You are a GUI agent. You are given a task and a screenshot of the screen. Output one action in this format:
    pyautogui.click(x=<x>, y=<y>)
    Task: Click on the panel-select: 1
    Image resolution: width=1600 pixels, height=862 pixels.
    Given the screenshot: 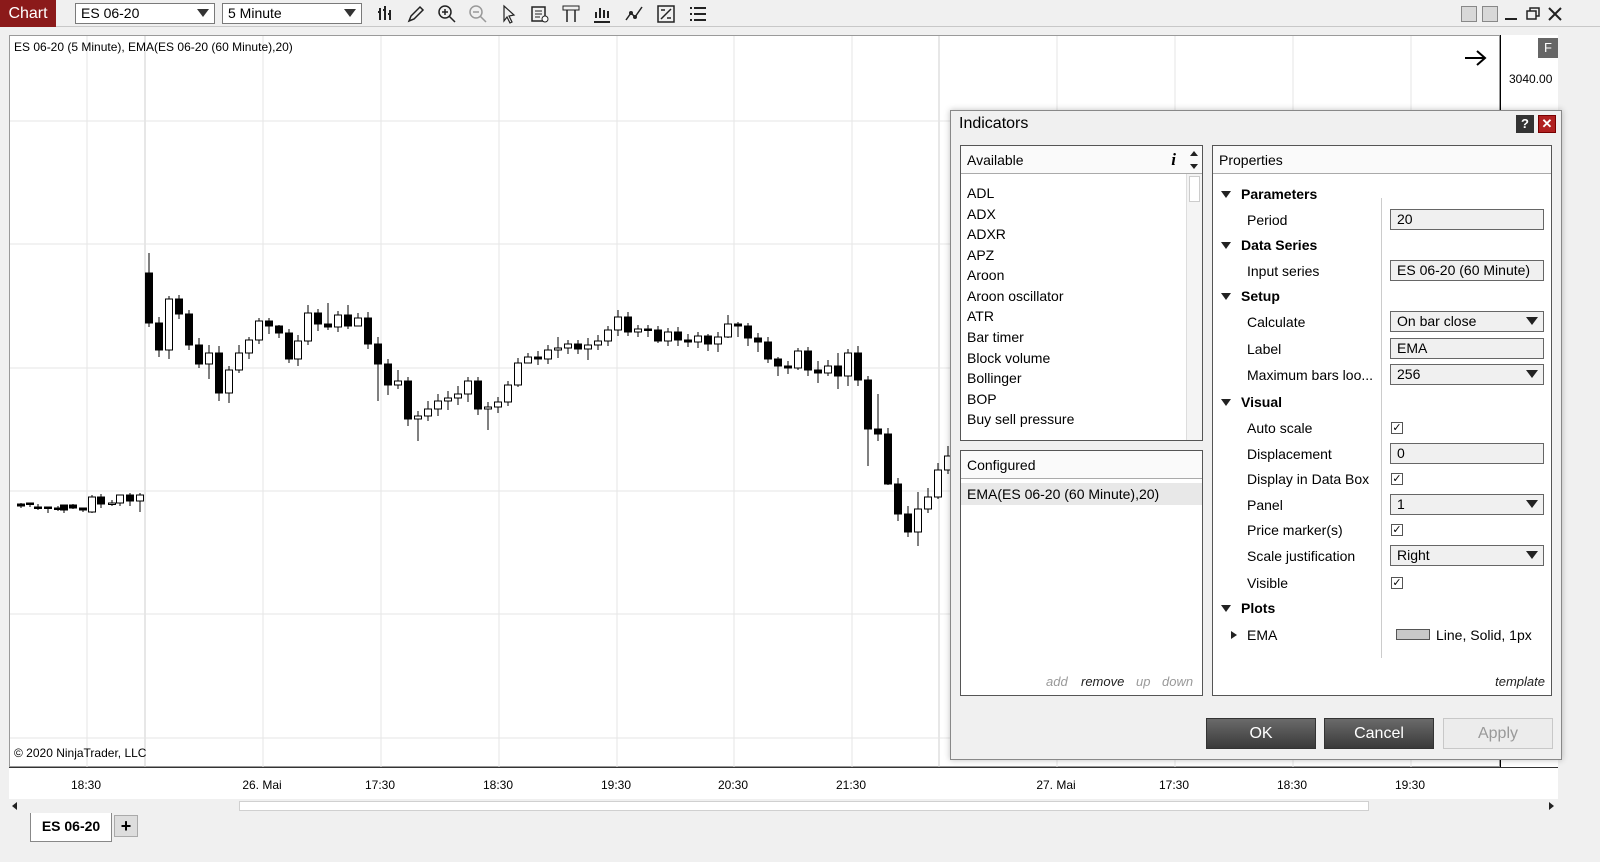 What is the action you would take?
    pyautogui.click(x=1467, y=504)
    